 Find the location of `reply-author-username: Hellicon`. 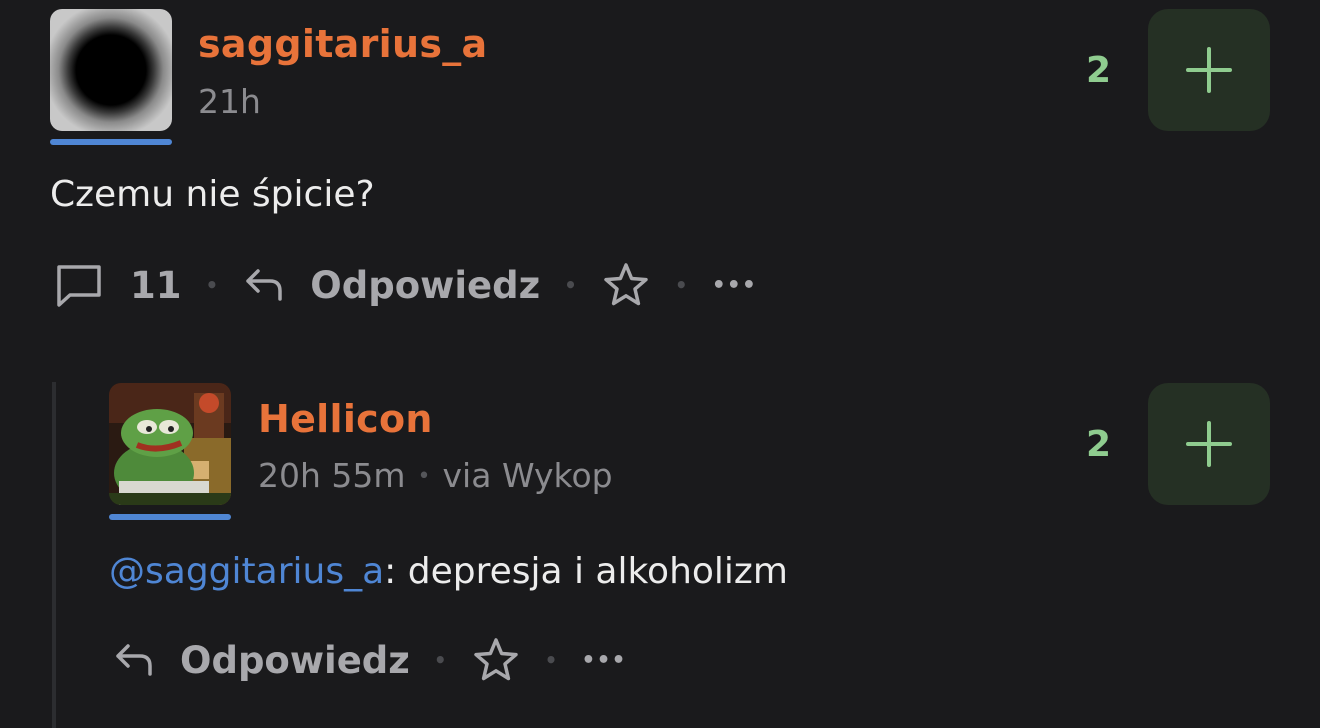

reply-author-username: Hellicon is located at coordinates (345, 419).